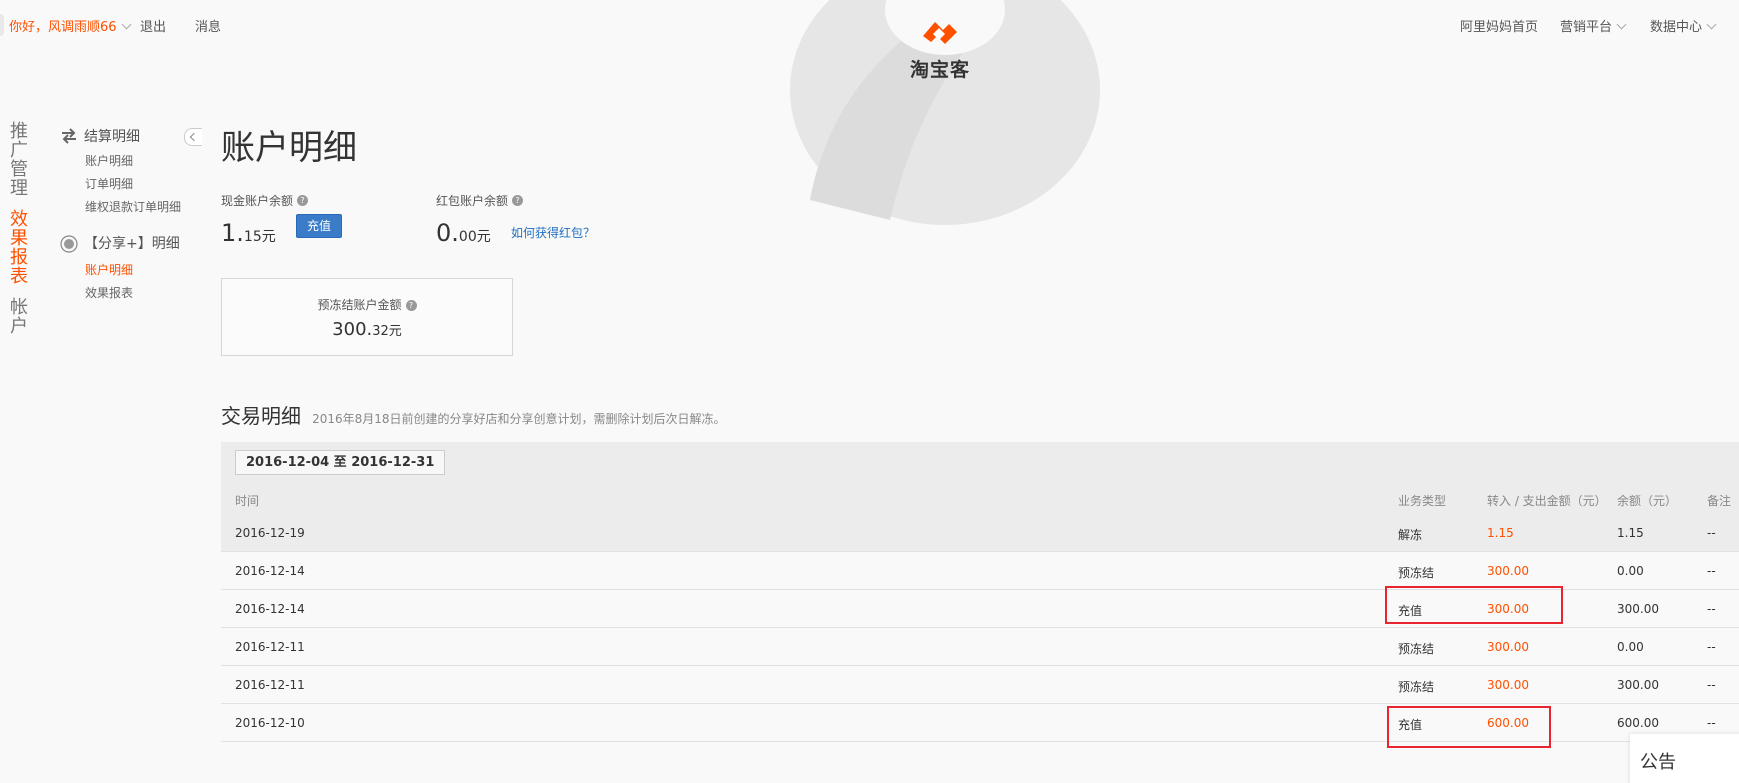 The height and width of the screenshot is (783, 1739). What do you see at coordinates (939, 70) in the screenshot?
I see `logo-text: 淘宝客` at bounding box center [939, 70].